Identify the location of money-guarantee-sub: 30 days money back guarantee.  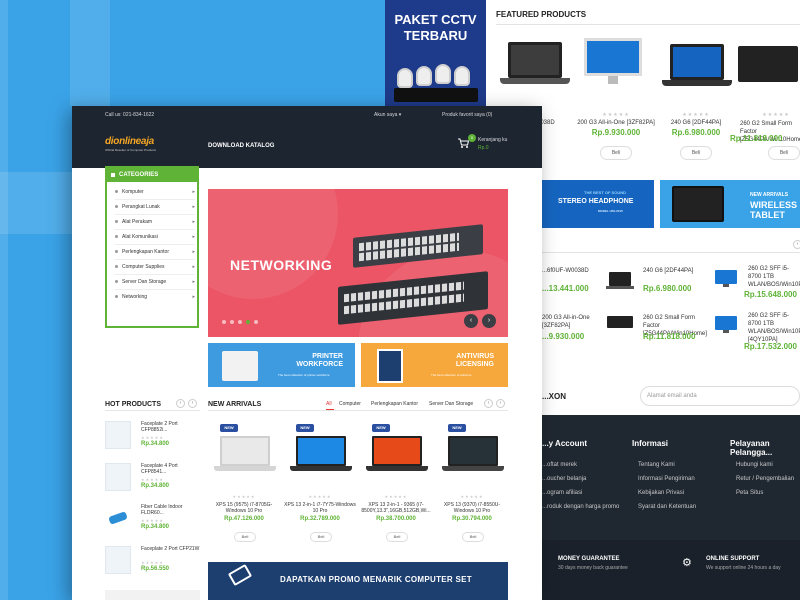
(593, 568).